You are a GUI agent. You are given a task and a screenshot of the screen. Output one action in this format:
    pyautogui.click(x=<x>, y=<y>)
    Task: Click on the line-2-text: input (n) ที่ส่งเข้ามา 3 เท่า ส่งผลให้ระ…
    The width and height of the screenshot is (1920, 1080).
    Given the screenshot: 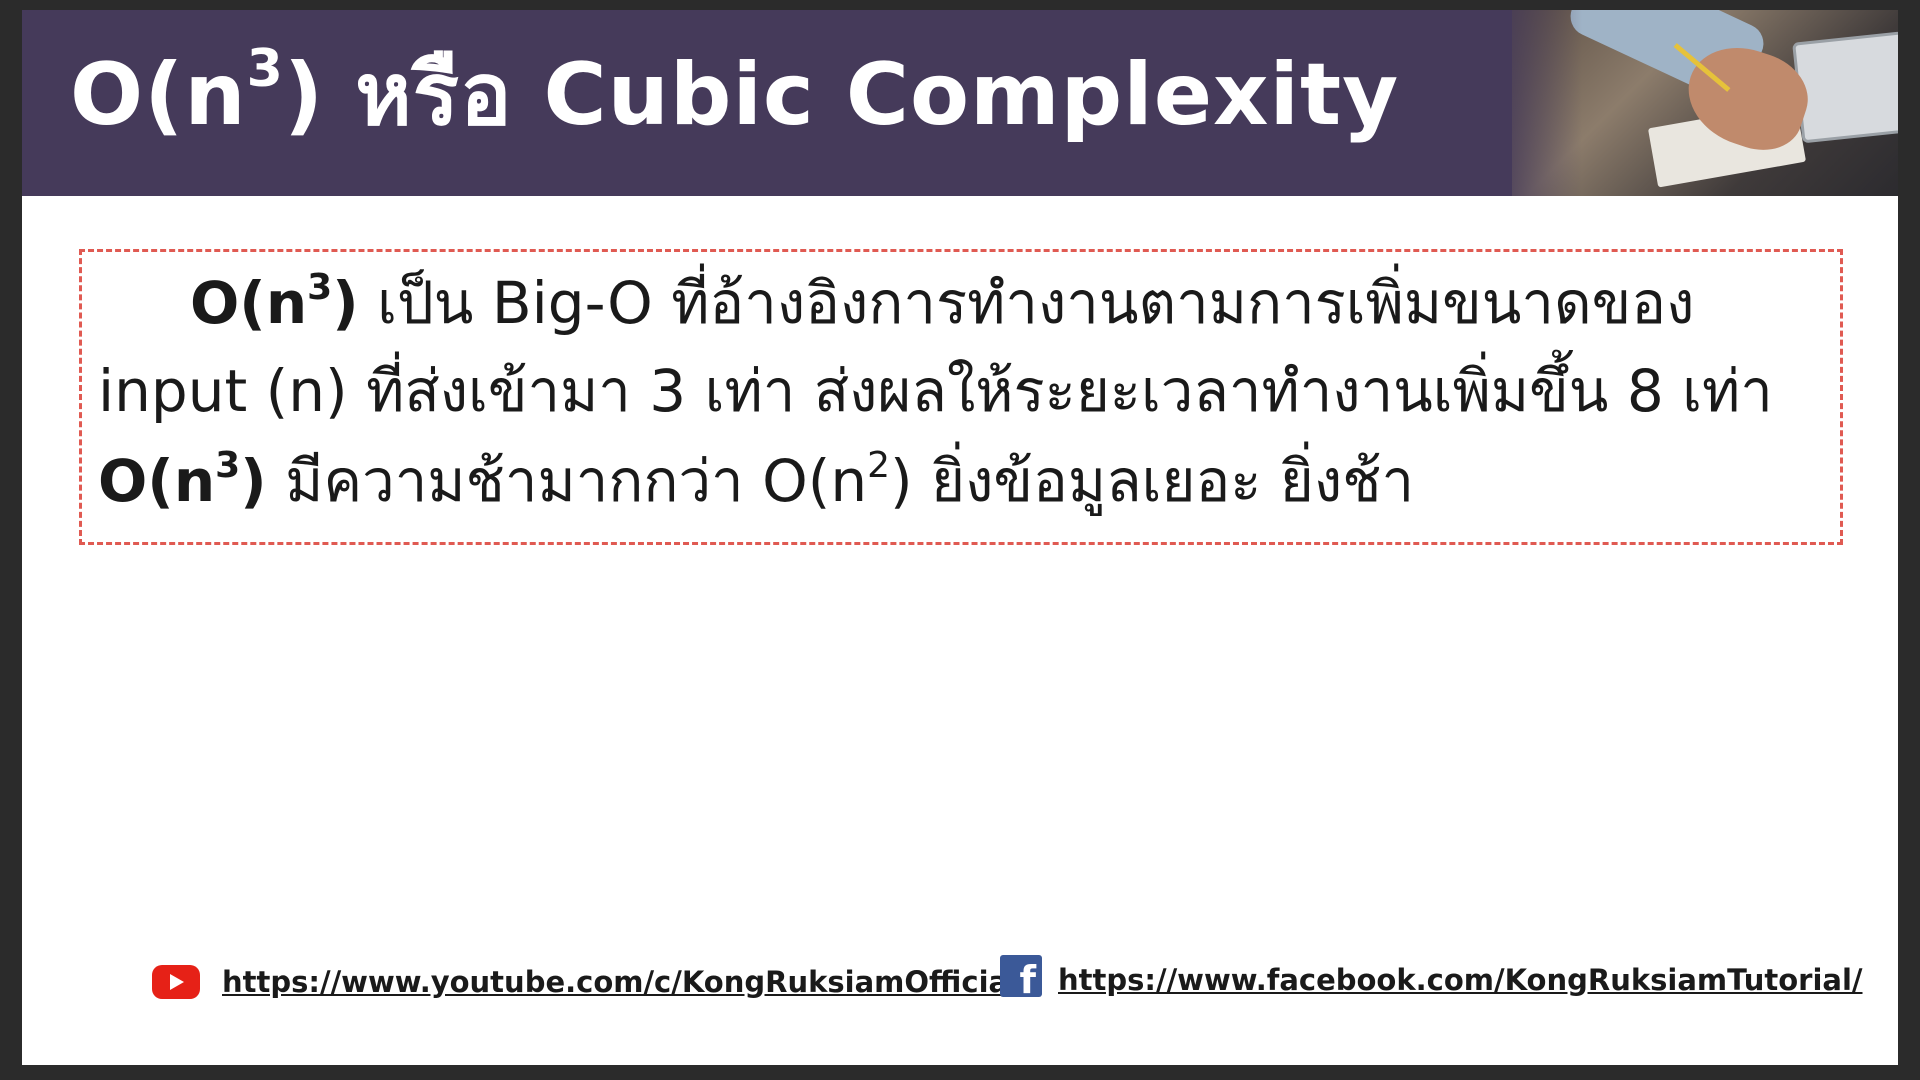 What is the action you would take?
    pyautogui.click(x=935, y=391)
    